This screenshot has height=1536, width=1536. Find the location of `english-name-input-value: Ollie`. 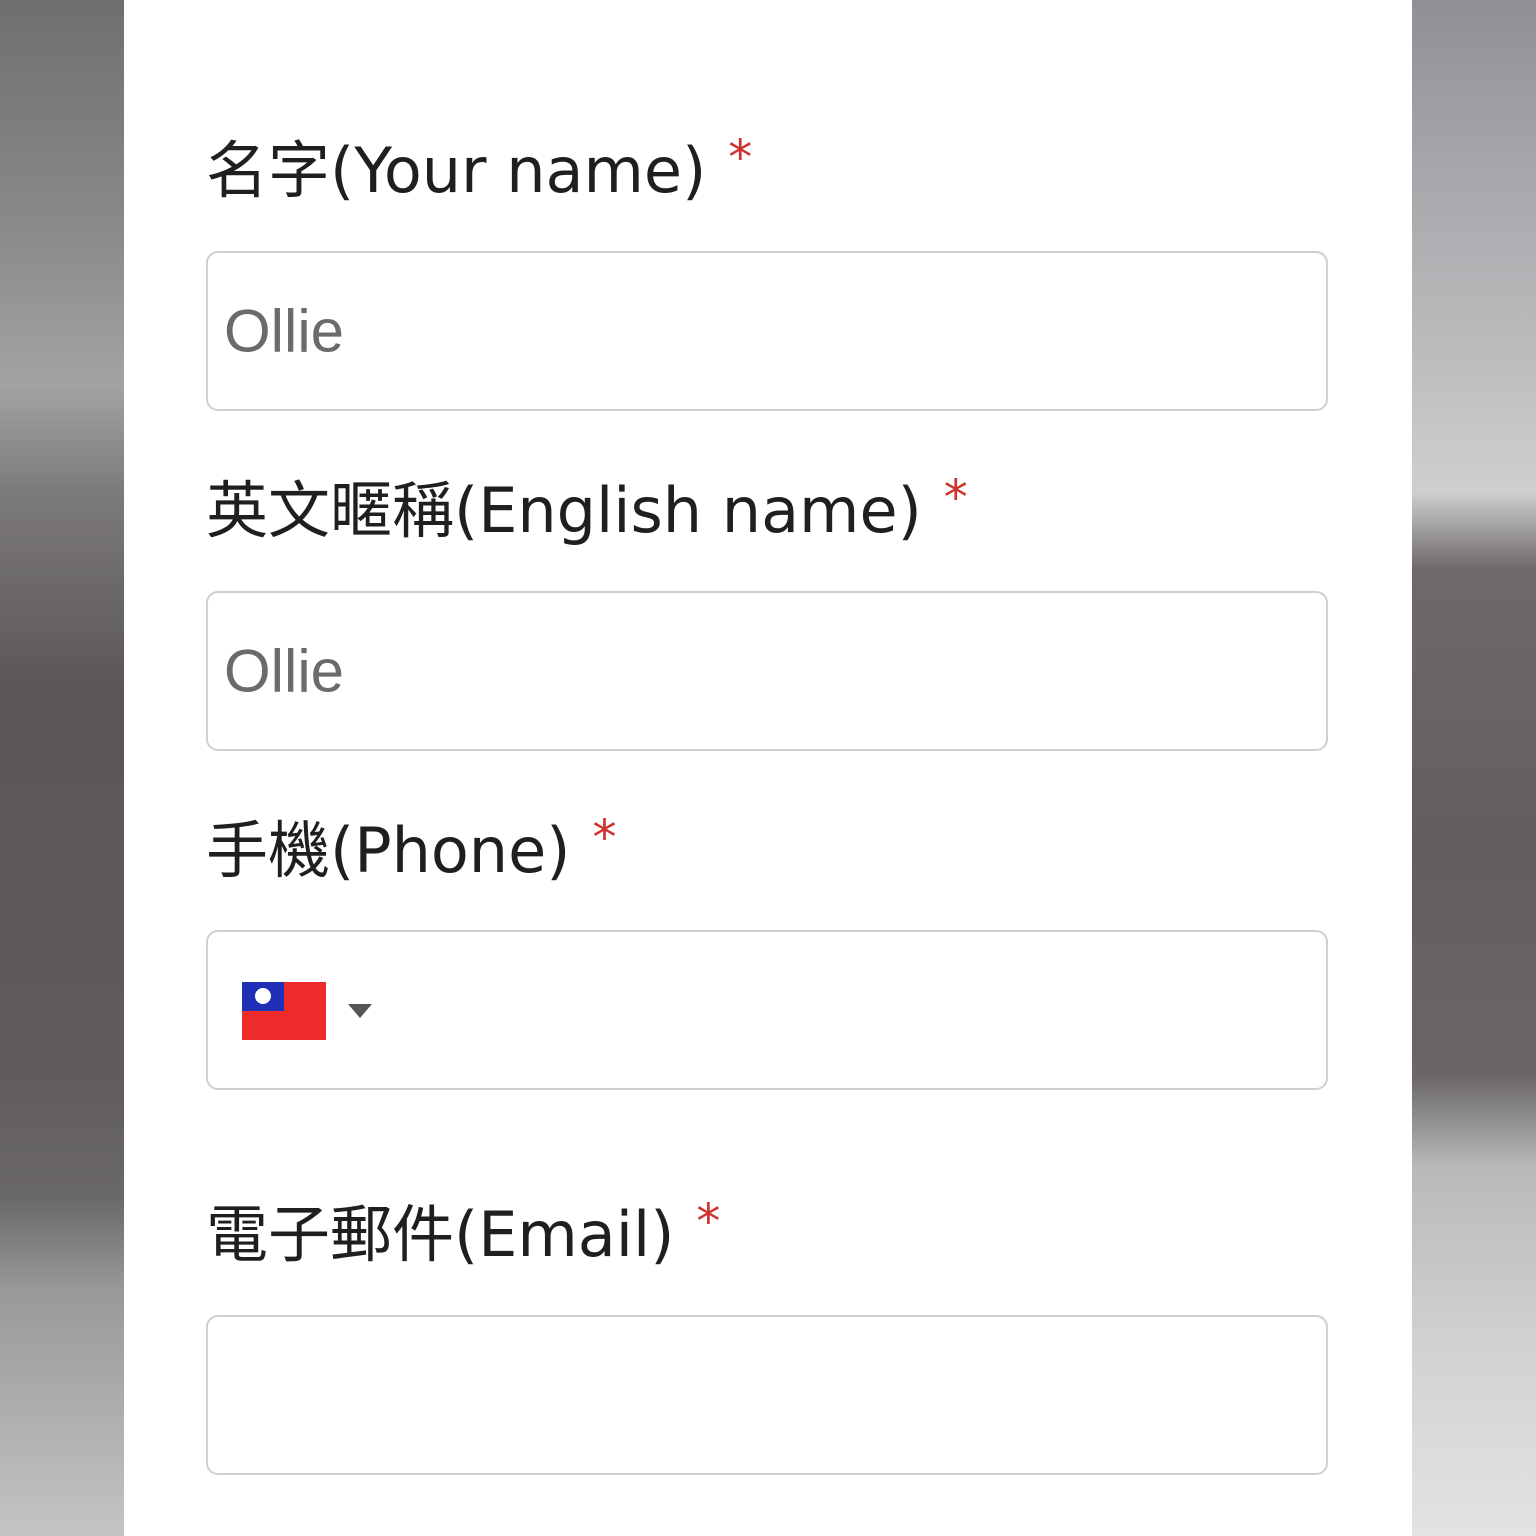

english-name-input-value: Ollie is located at coordinates (284, 671).